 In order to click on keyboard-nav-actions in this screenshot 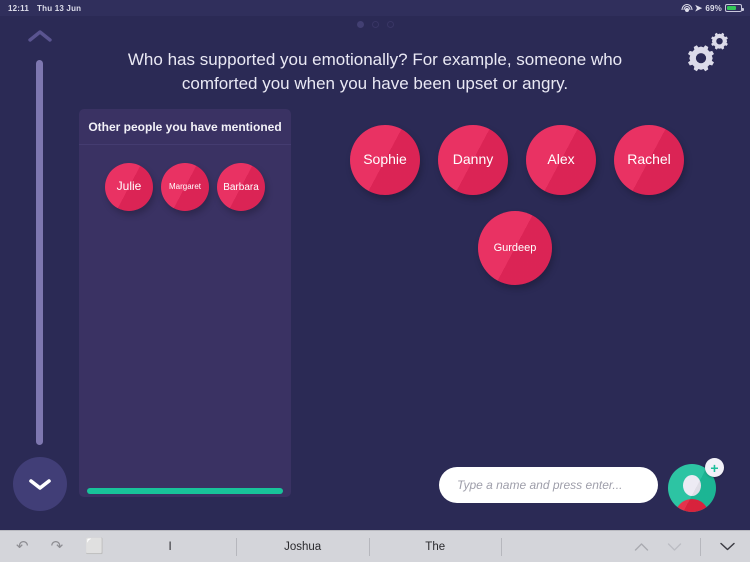, I will do `click(692, 546)`.